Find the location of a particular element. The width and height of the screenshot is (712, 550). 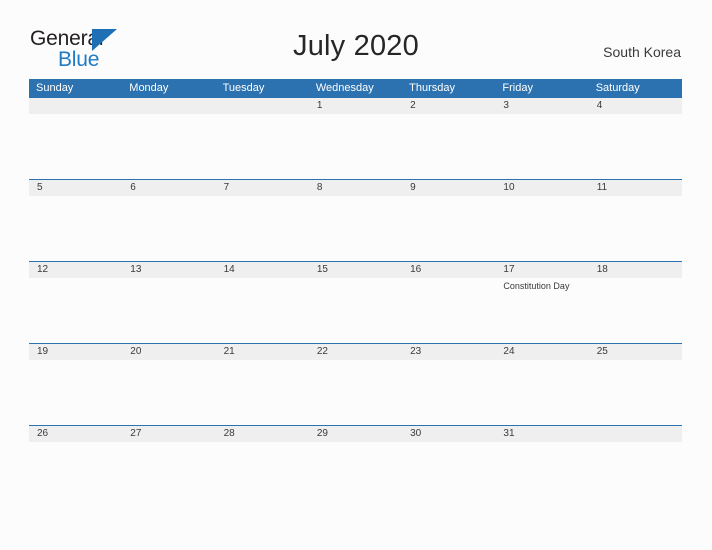

calendar-date-number: 17 is located at coordinates (541, 270).